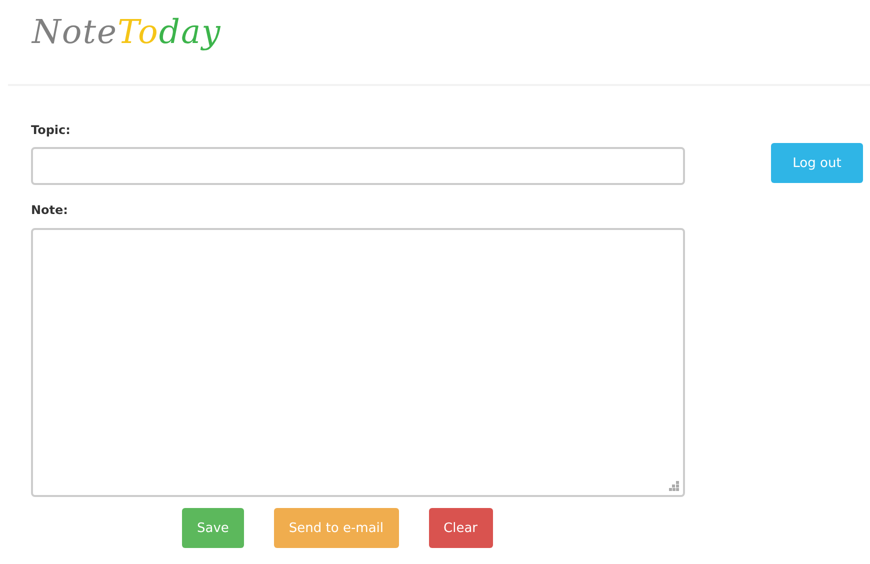 The width and height of the screenshot is (870, 564). I want to click on logo: NoteToday, so click(127, 31).